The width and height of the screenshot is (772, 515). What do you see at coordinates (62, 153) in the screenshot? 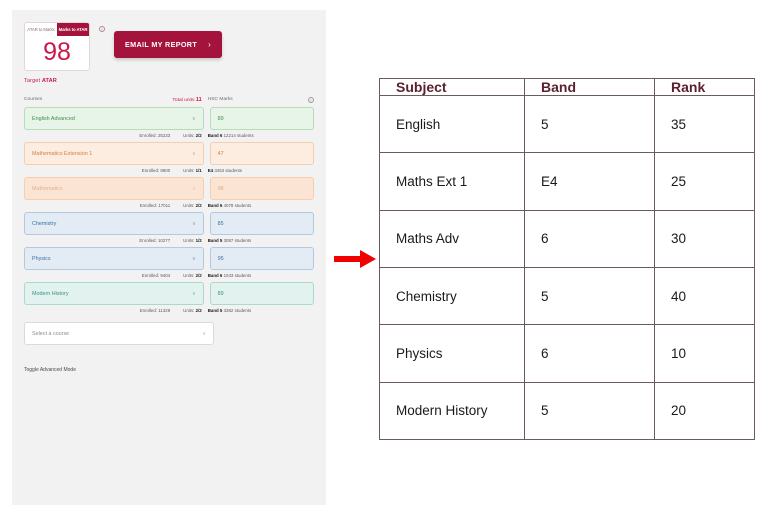
I see `course-name-label: Mathematics Extension 1` at bounding box center [62, 153].